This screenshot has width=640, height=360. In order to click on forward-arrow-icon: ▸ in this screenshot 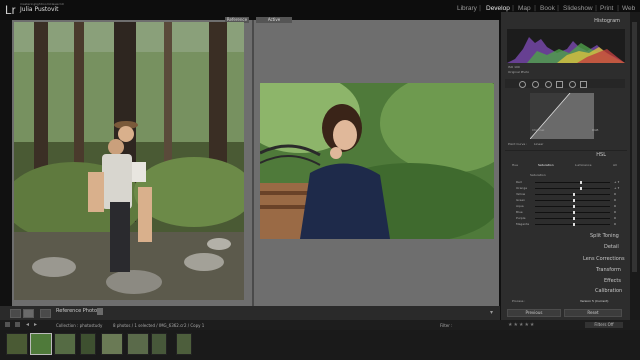, I will do `click(35, 324)`.